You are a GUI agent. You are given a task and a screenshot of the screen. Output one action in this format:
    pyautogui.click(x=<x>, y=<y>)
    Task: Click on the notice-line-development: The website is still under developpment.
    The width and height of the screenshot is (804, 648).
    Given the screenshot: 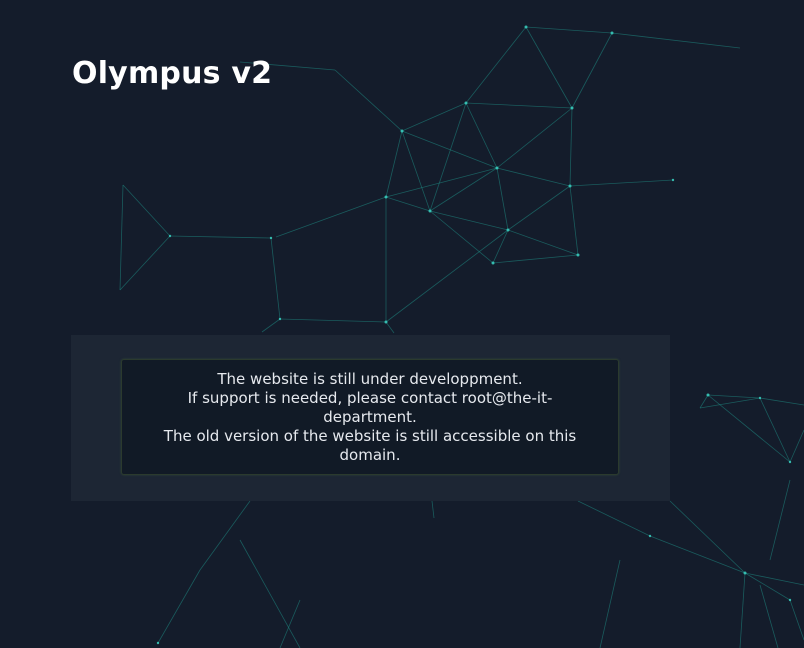 What is the action you would take?
    pyautogui.click(x=370, y=378)
    